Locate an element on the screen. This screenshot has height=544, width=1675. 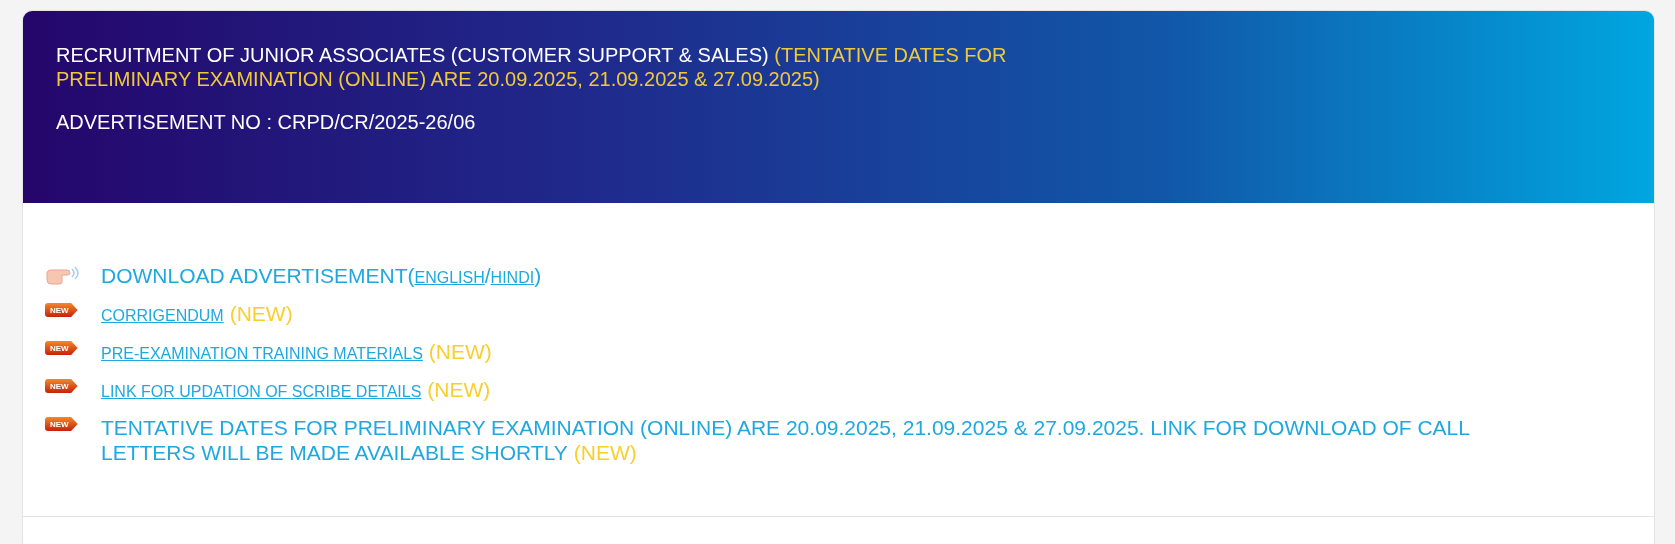
notice-text: / is located at coordinates (487, 275).